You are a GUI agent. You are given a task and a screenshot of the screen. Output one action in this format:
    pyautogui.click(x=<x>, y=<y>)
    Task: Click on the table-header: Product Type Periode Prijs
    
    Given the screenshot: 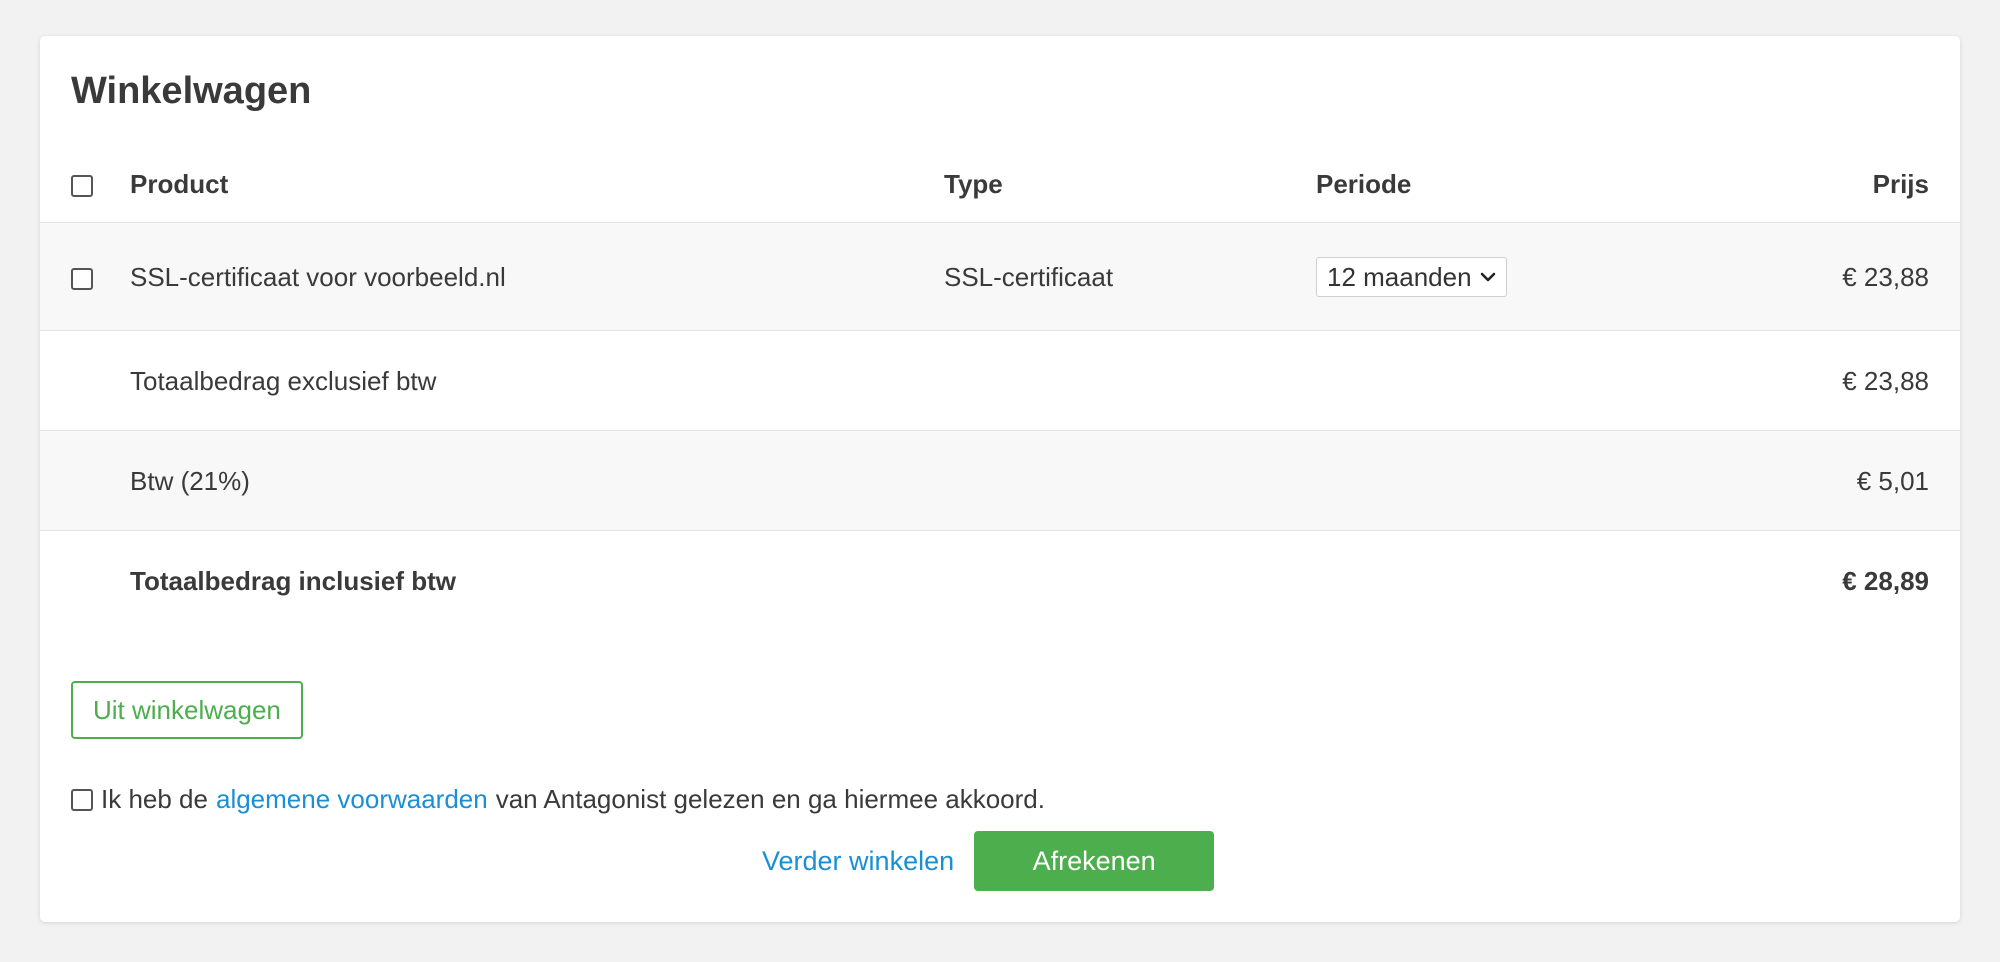 What is the action you would take?
    pyautogui.click(x=1000, y=184)
    